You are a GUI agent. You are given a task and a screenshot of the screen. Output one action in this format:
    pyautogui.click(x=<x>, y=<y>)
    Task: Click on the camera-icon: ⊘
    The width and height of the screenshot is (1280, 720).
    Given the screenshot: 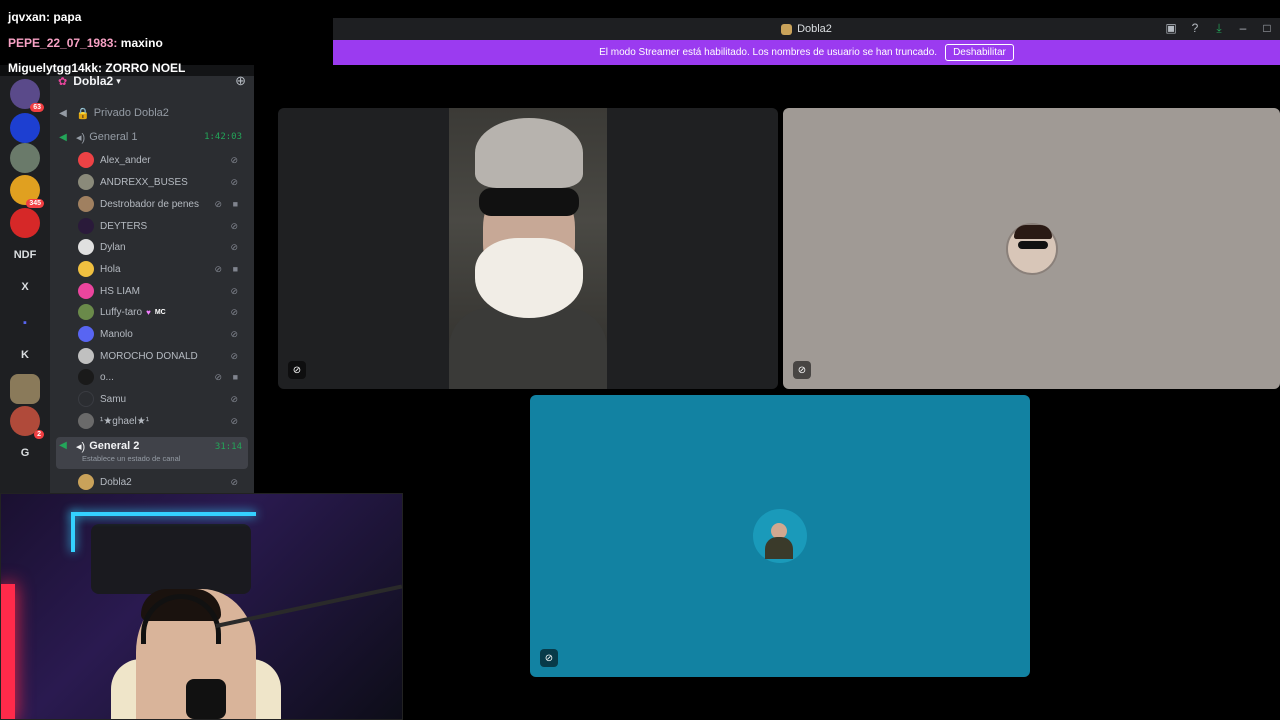 What is the action you would take?
    pyautogui.click(x=218, y=203)
    